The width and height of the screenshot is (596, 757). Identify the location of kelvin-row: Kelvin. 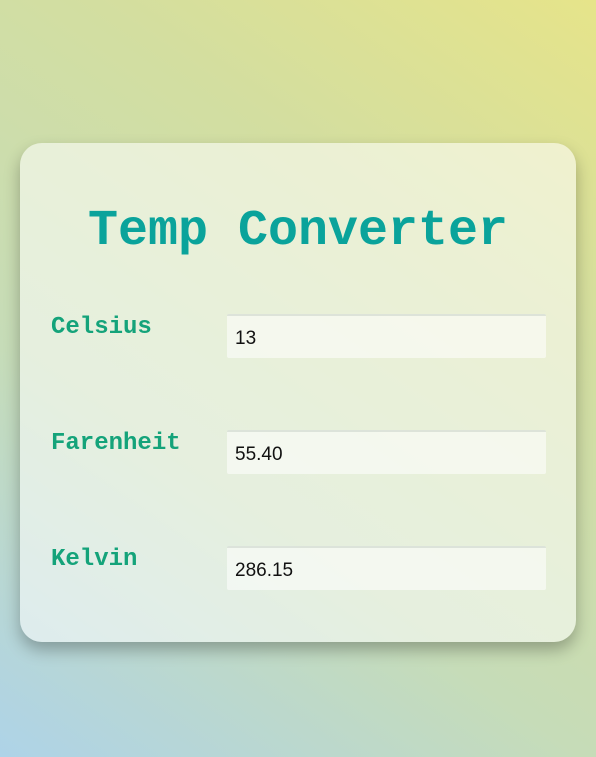
(298, 568).